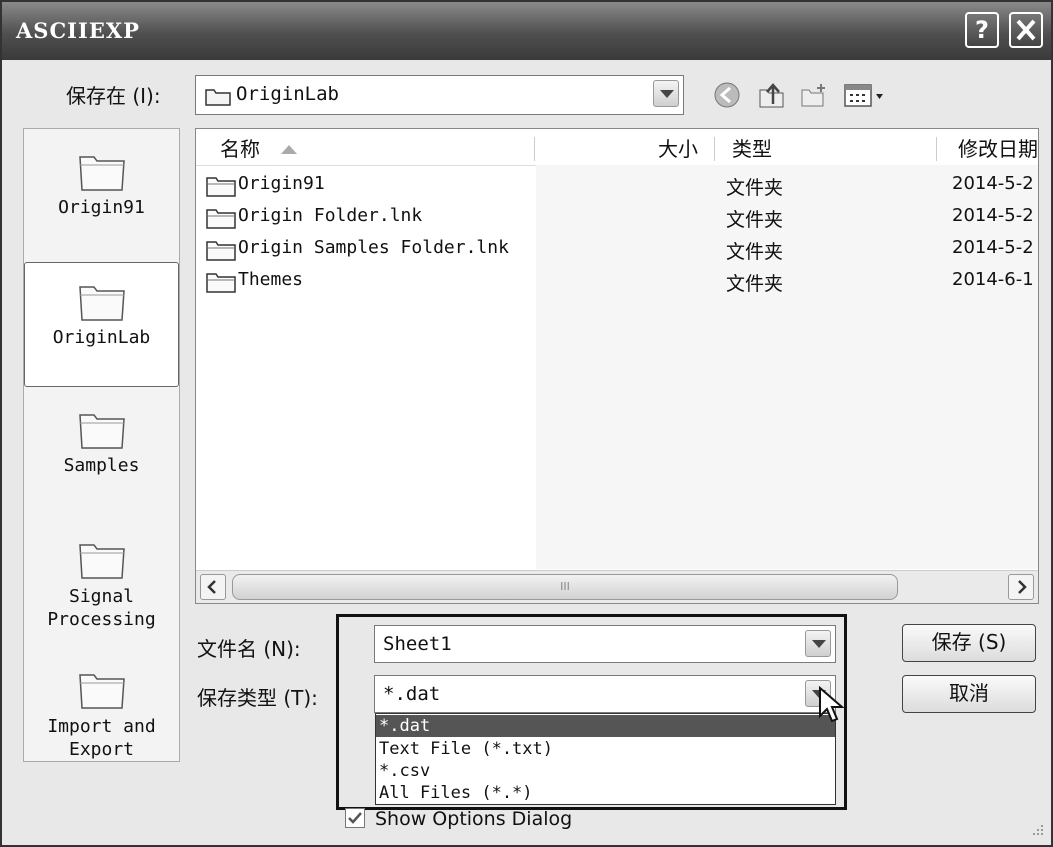 The height and width of the screenshot is (847, 1053). I want to click on scroll-right-button, so click(1021, 587).